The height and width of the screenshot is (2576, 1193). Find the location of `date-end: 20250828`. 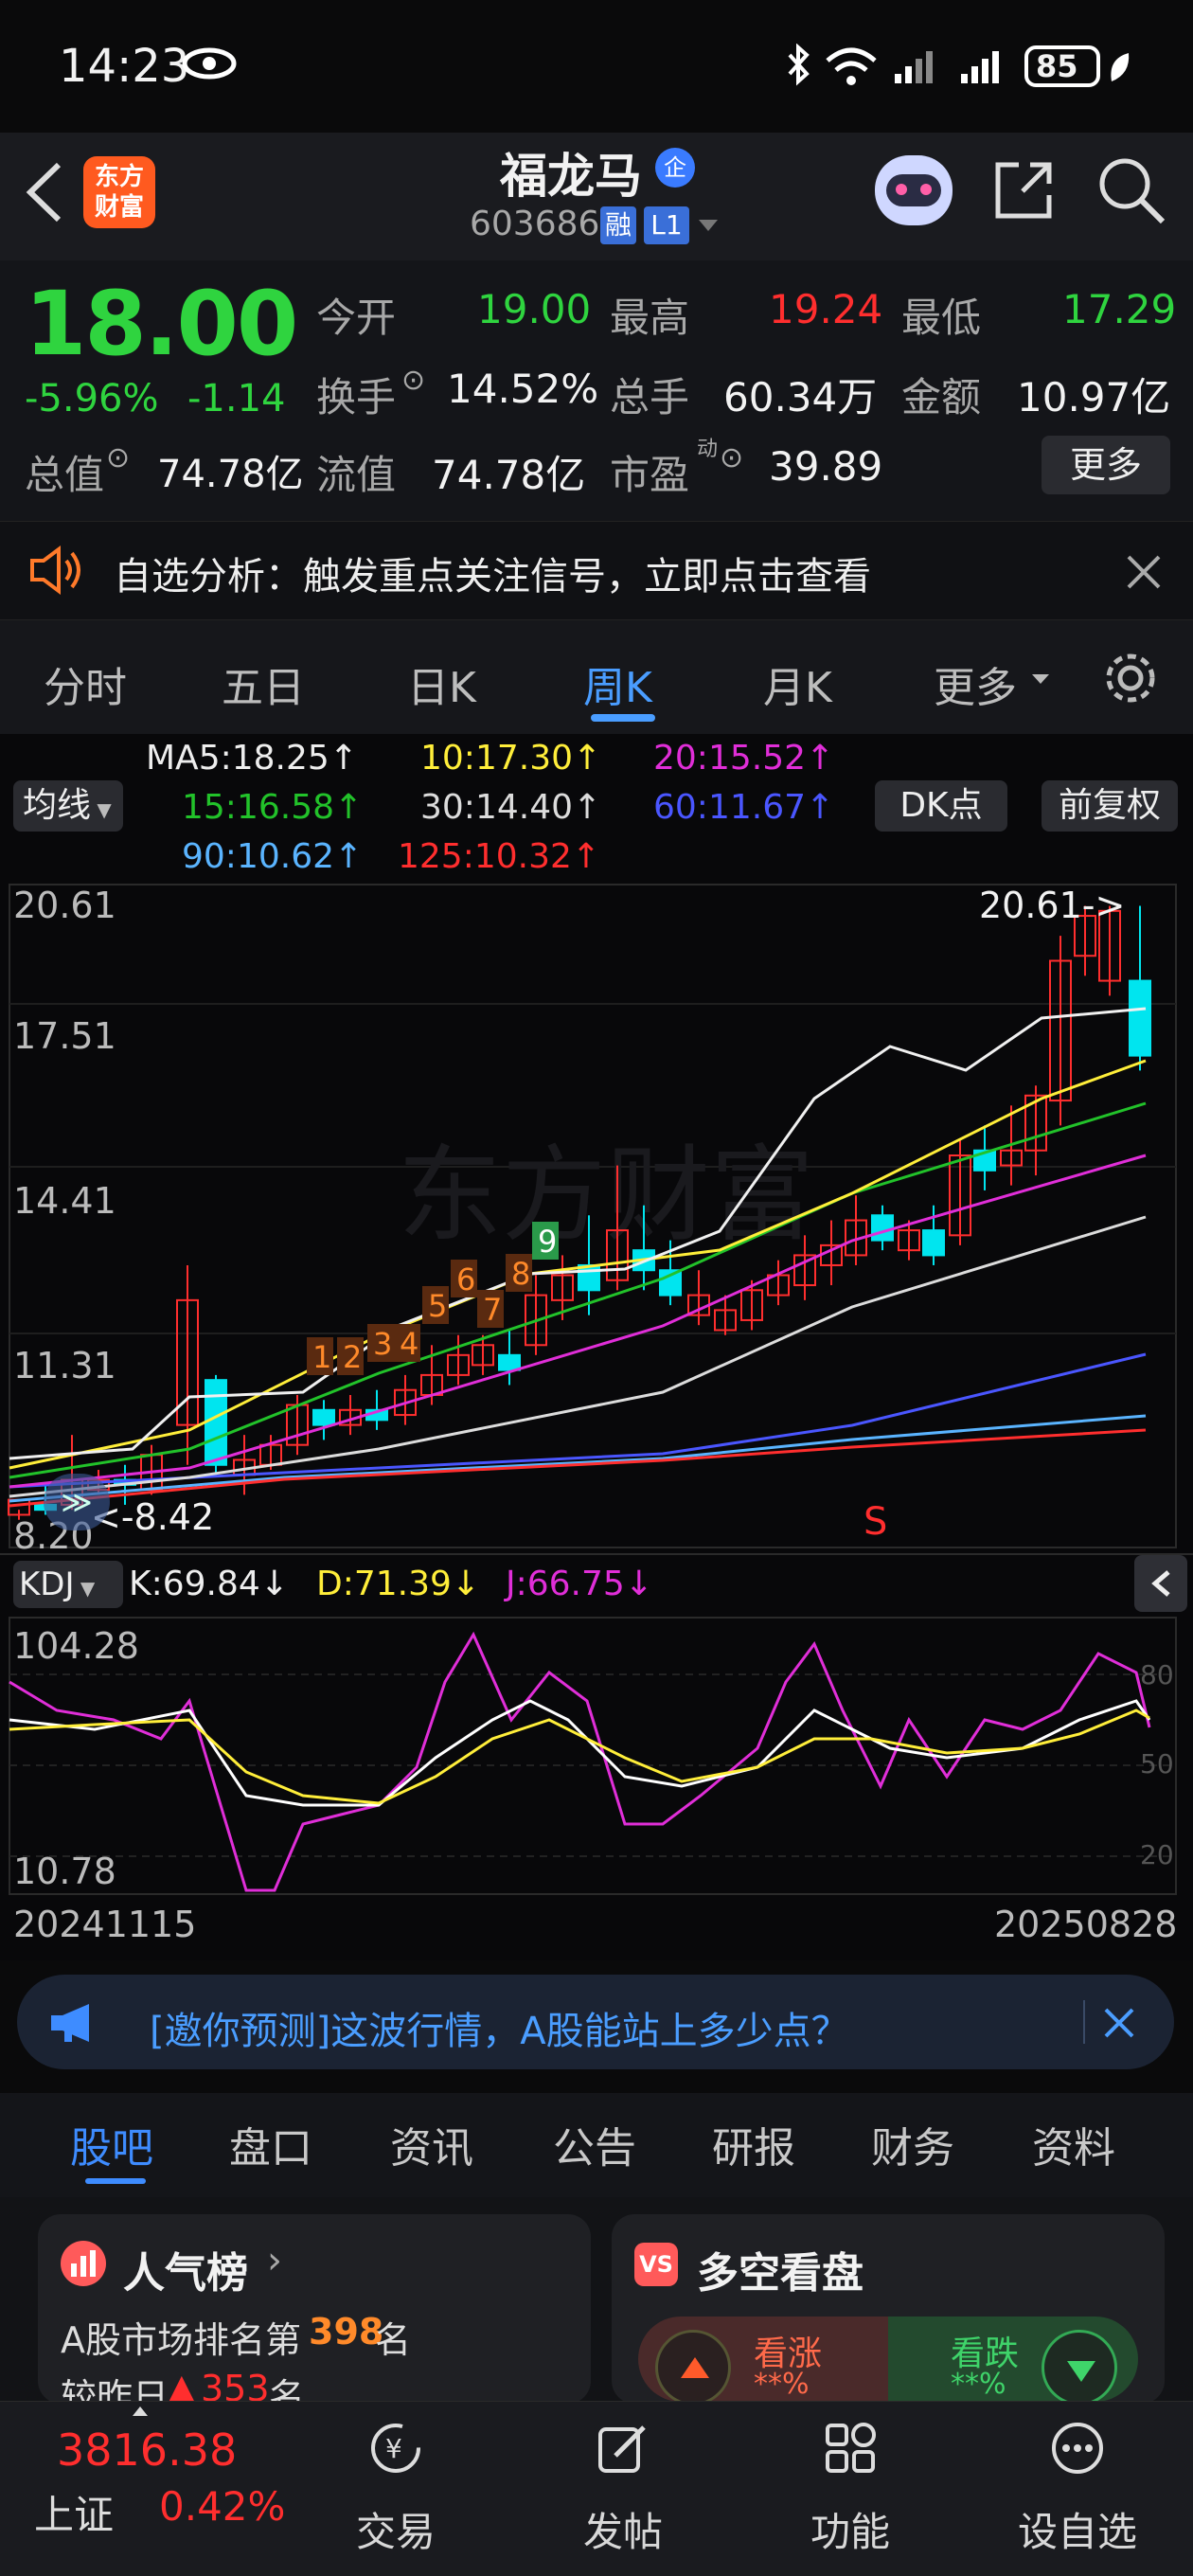

date-end: 20250828 is located at coordinates (1086, 1924).